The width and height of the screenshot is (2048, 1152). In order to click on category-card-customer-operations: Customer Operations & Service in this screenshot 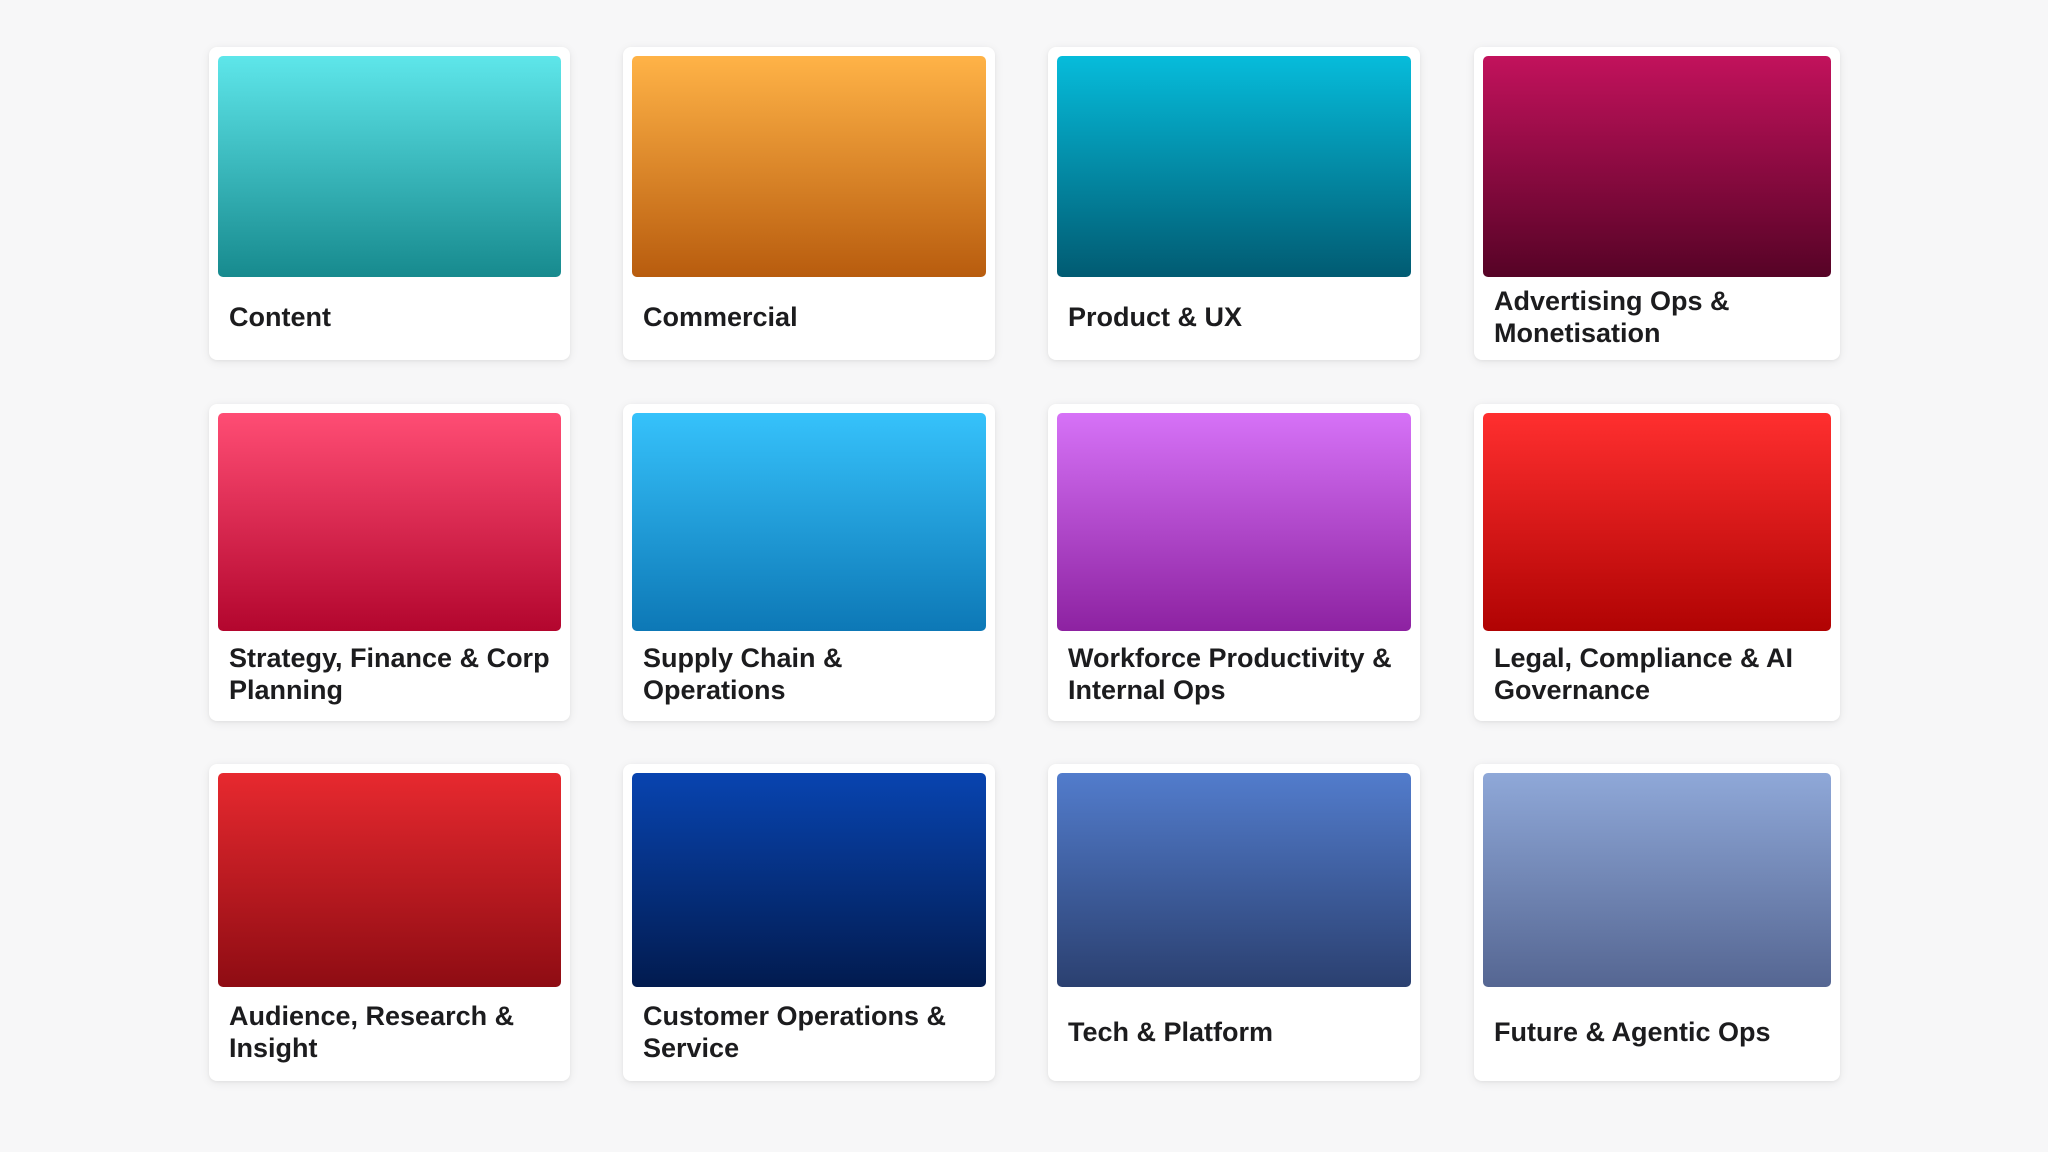, I will do `click(809, 922)`.